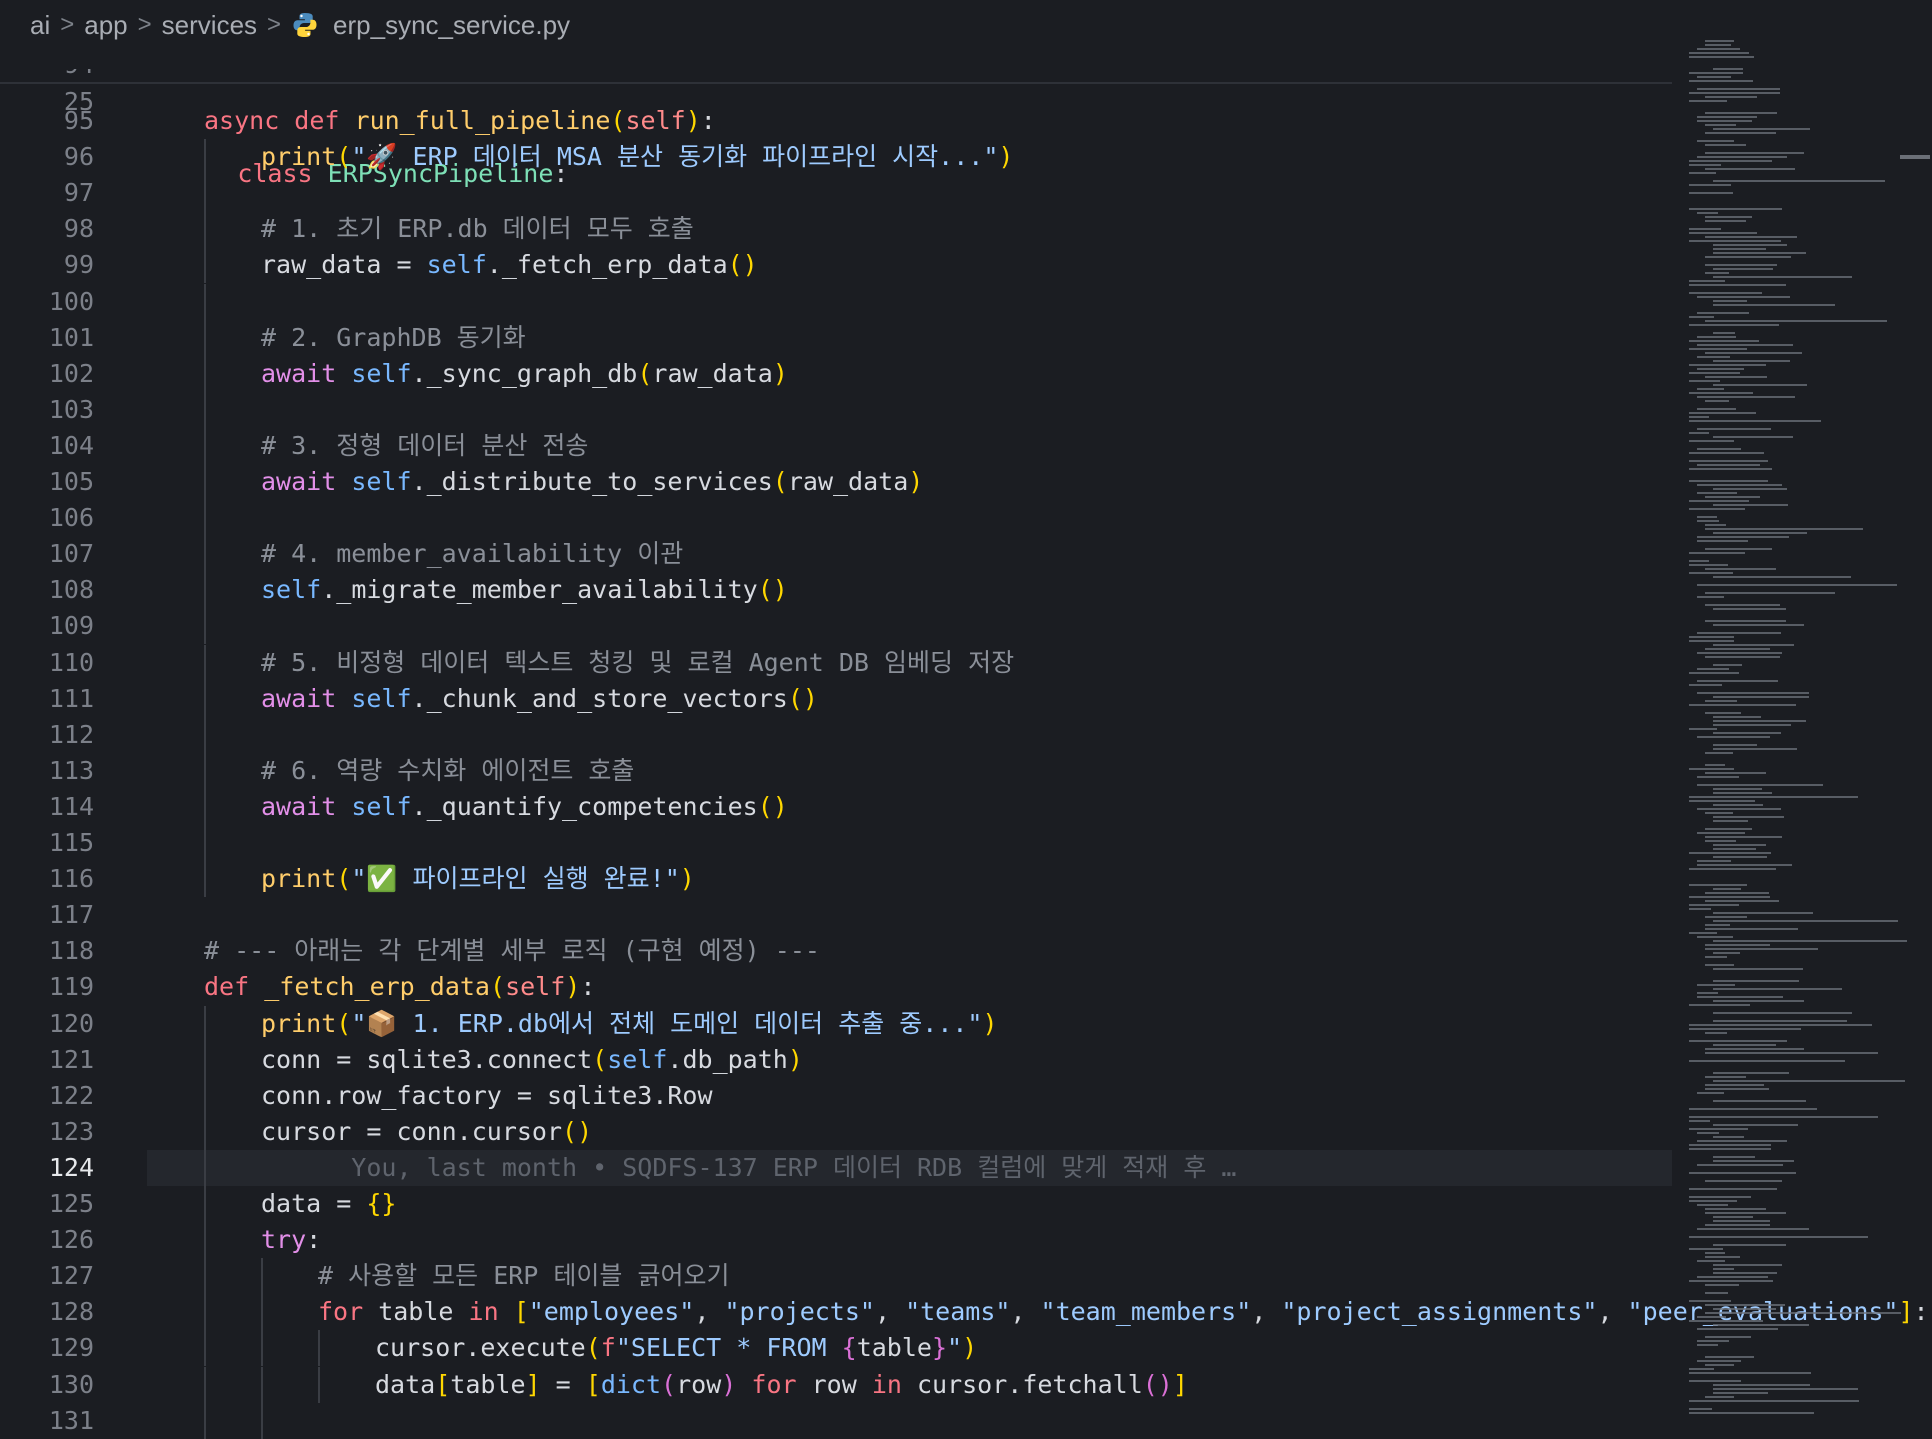 This screenshot has width=1932, height=1439. Describe the element at coordinates (836, 229) in the screenshot. I see `code-line: 98 # 1. 초기 ERP.db 데이터 모두 호출` at that location.